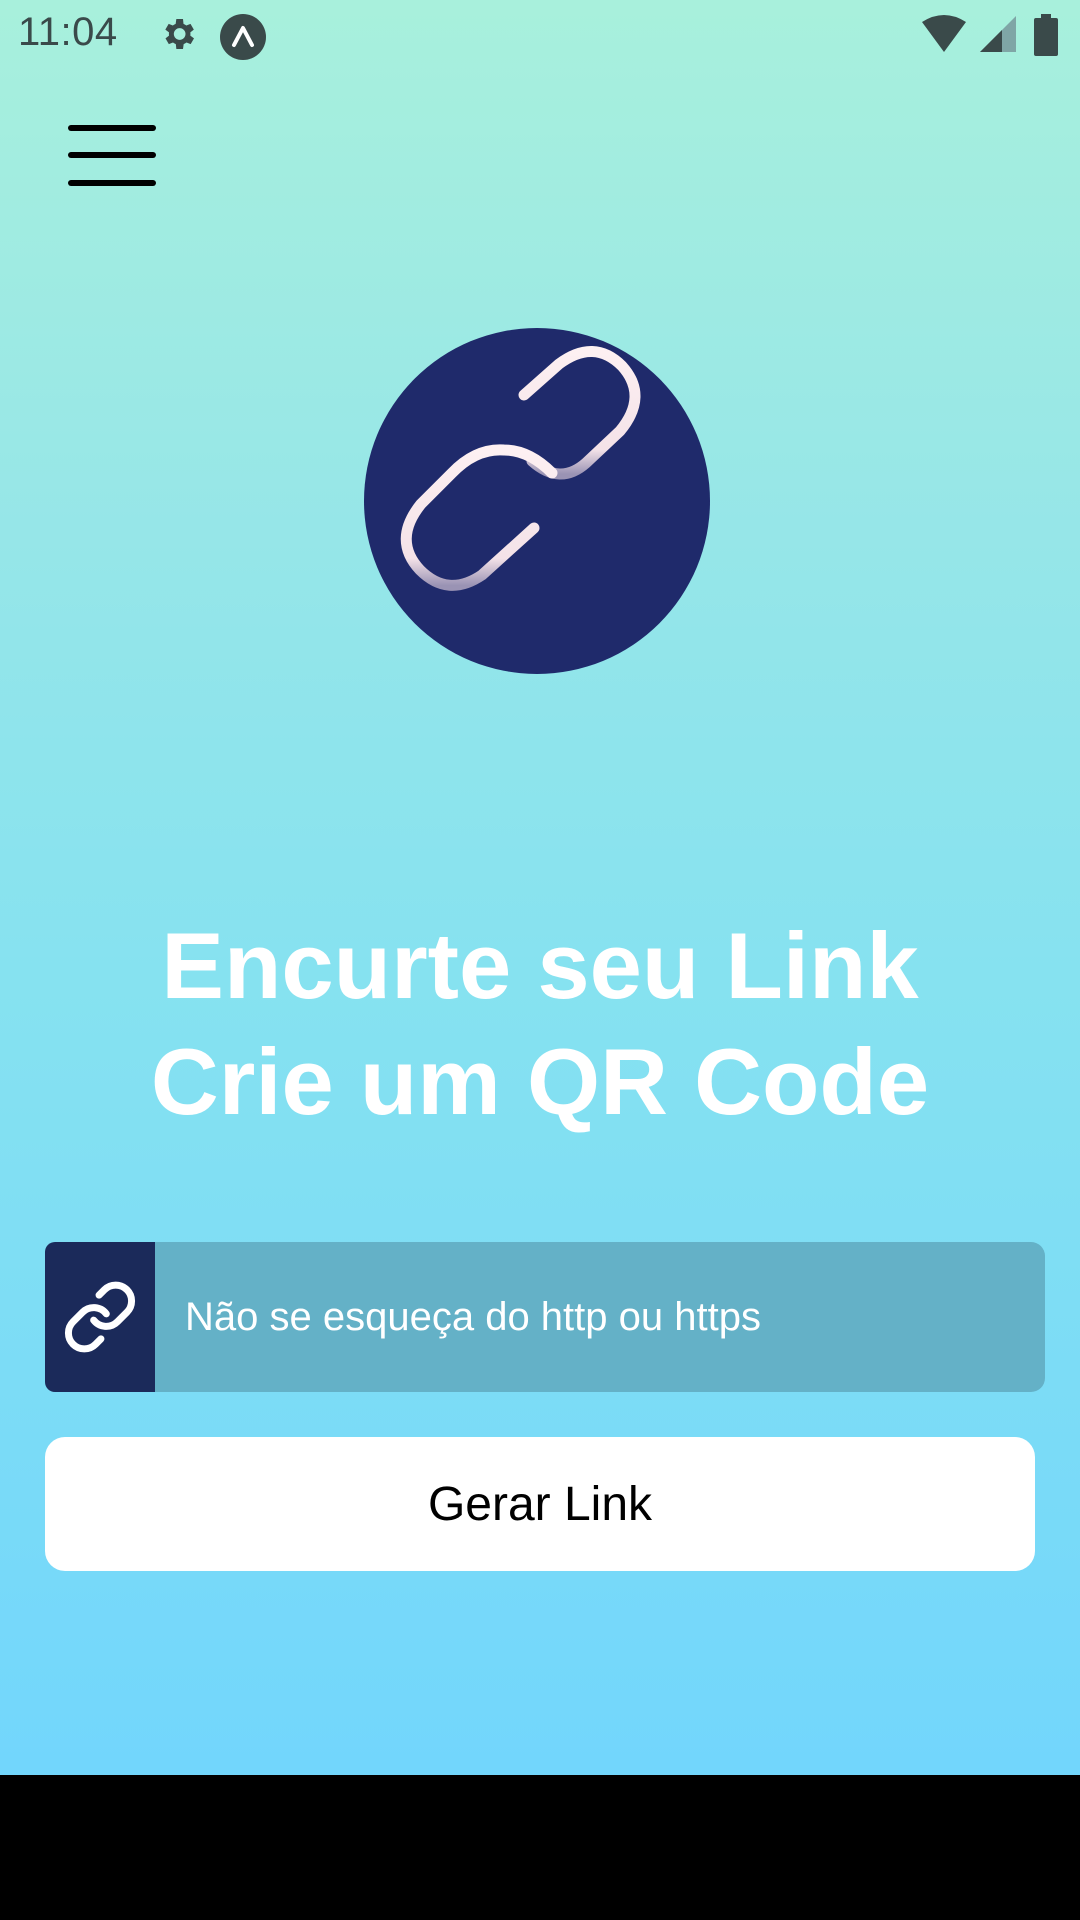 The height and width of the screenshot is (1920, 1080). What do you see at coordinates (537, 501) in the screenshot?
I see `link-chain-logo` at bounding box center [537, 501].